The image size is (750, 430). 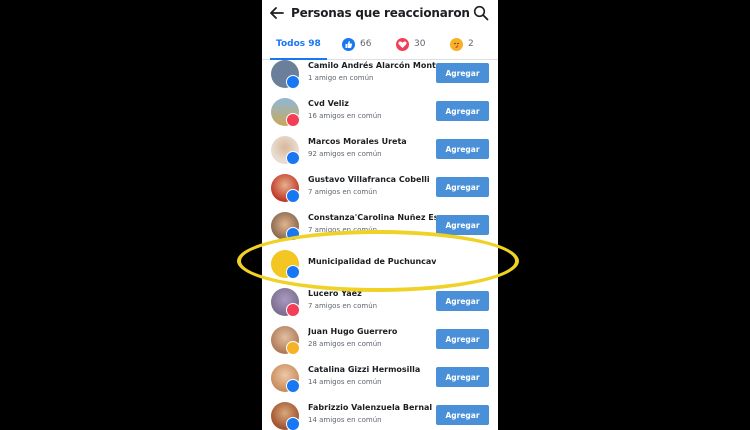 I want to click on tab-love: 30, so click(x=410, y=44).